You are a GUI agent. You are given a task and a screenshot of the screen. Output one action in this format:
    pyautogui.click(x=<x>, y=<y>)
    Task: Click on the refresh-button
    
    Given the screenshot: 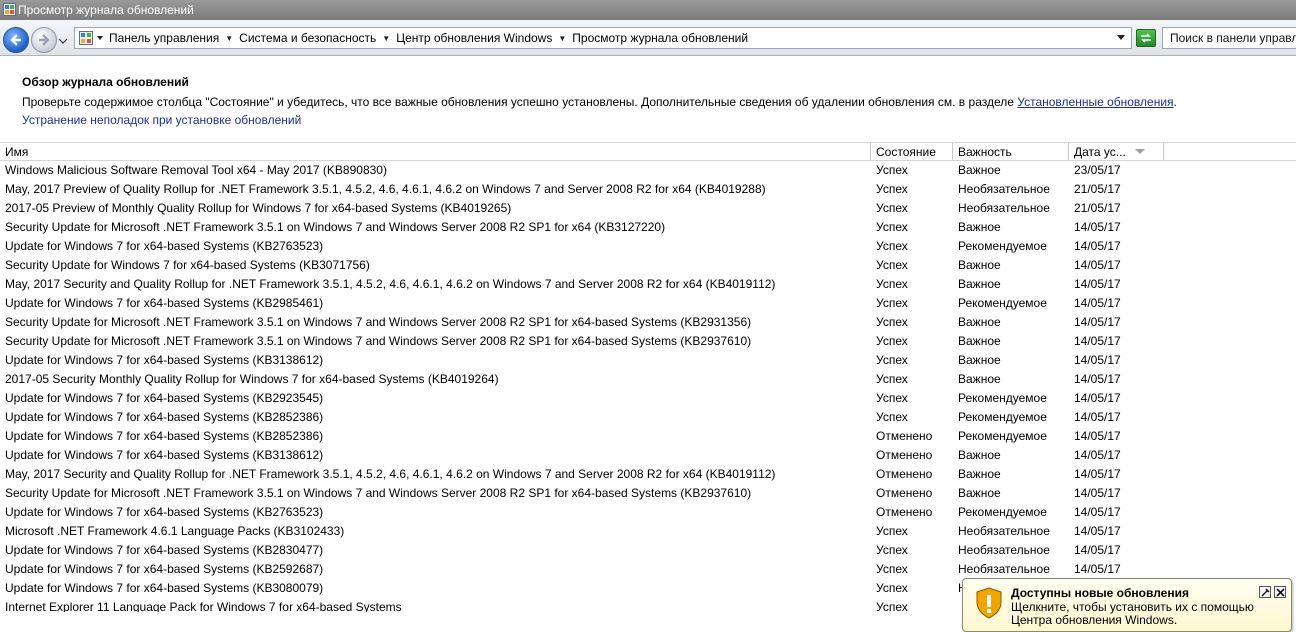 What is the action you would take?
    pyautogui.click(x=1146, y=38)
    